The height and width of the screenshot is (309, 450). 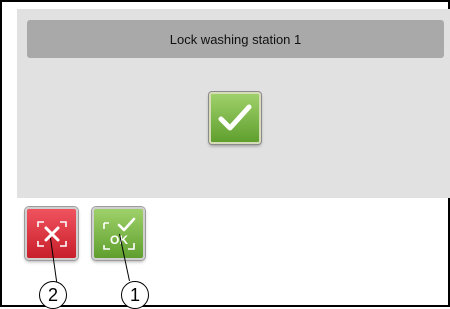 I want to click on checkmark-icon, so click(x=235, y=117).